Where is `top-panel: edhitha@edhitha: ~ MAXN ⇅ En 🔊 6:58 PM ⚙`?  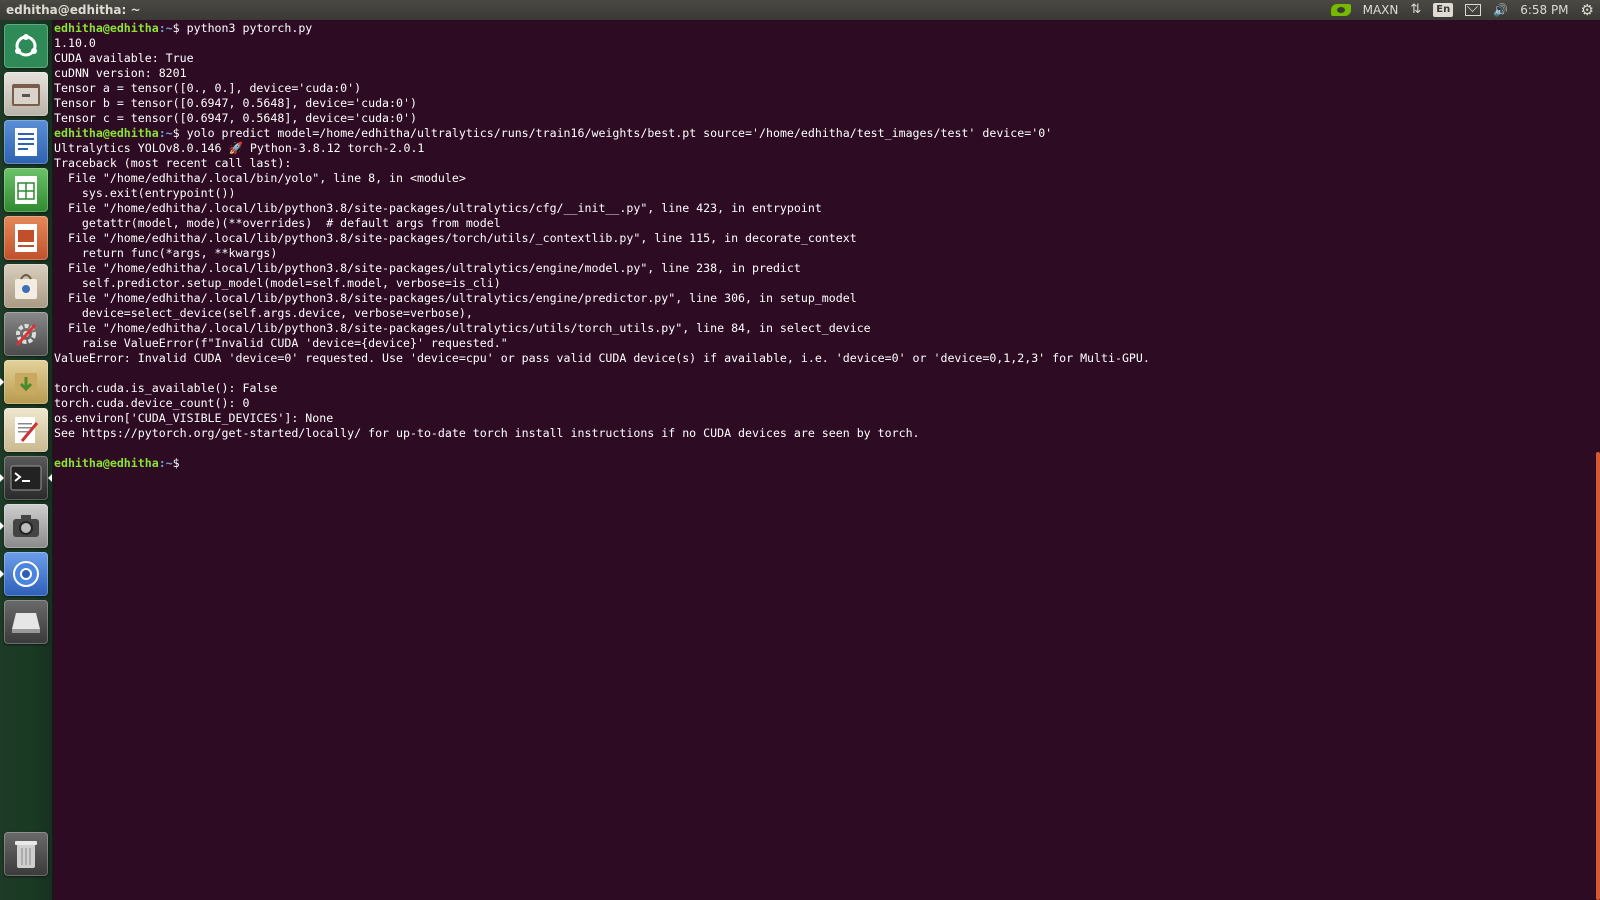 top-panel: edhitha@edhitha: ~ MAXN ⇅ En 🔊 6:58 PM ⚙ is located at coordinates (800, 10).